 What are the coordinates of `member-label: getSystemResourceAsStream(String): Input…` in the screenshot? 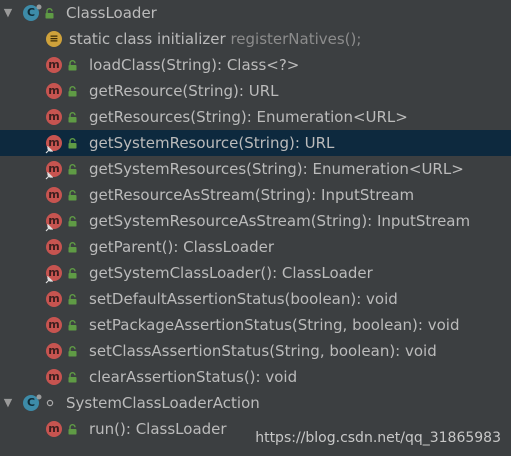 It's located at (280, 221).